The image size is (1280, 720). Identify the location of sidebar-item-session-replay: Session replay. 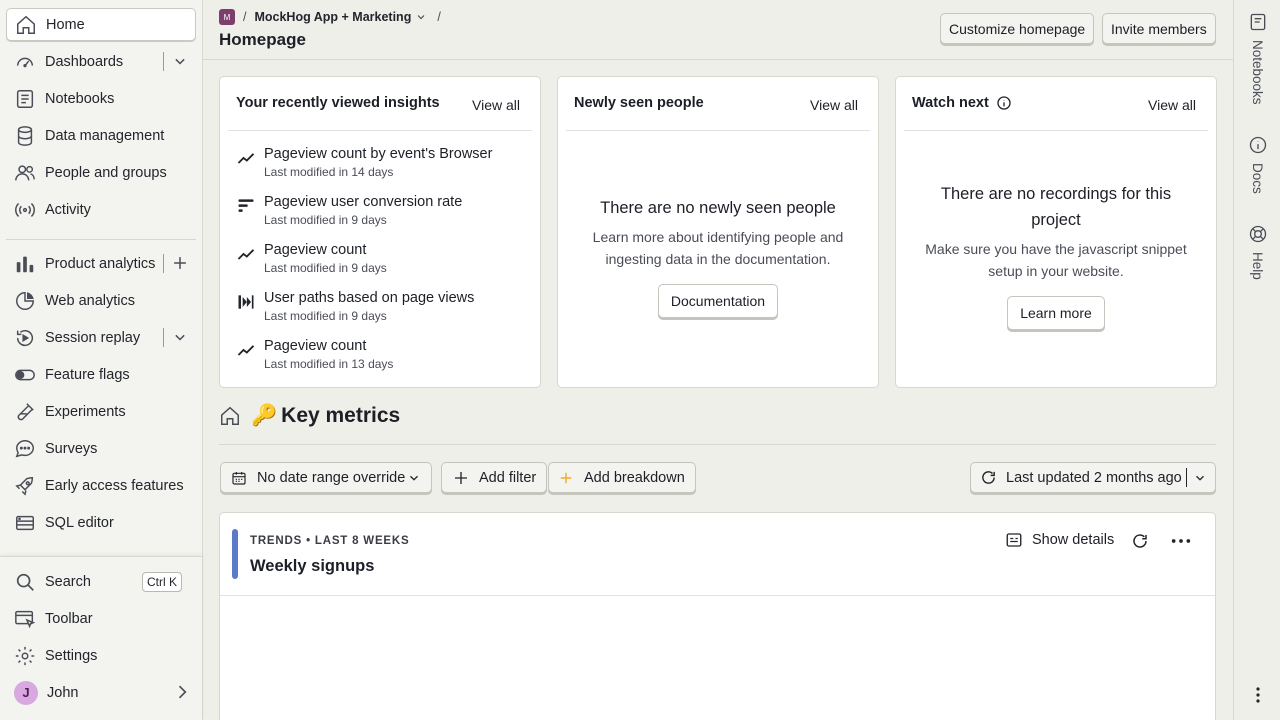
(101, 337).